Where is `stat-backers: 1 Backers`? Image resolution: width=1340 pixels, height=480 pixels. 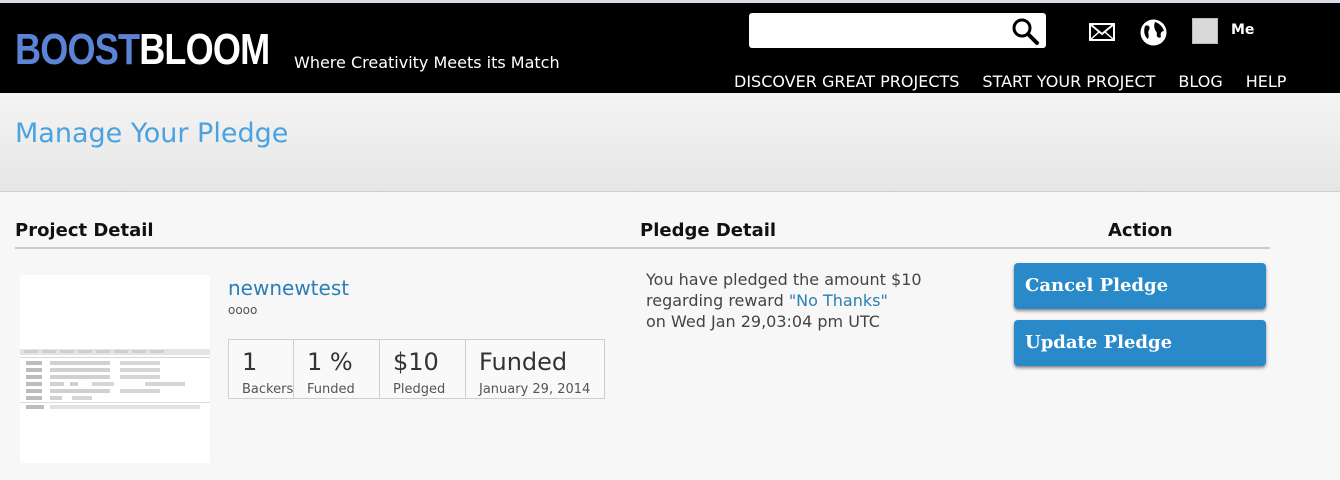 stat-backers: 1 Backers is located at coordinates (261, 369).